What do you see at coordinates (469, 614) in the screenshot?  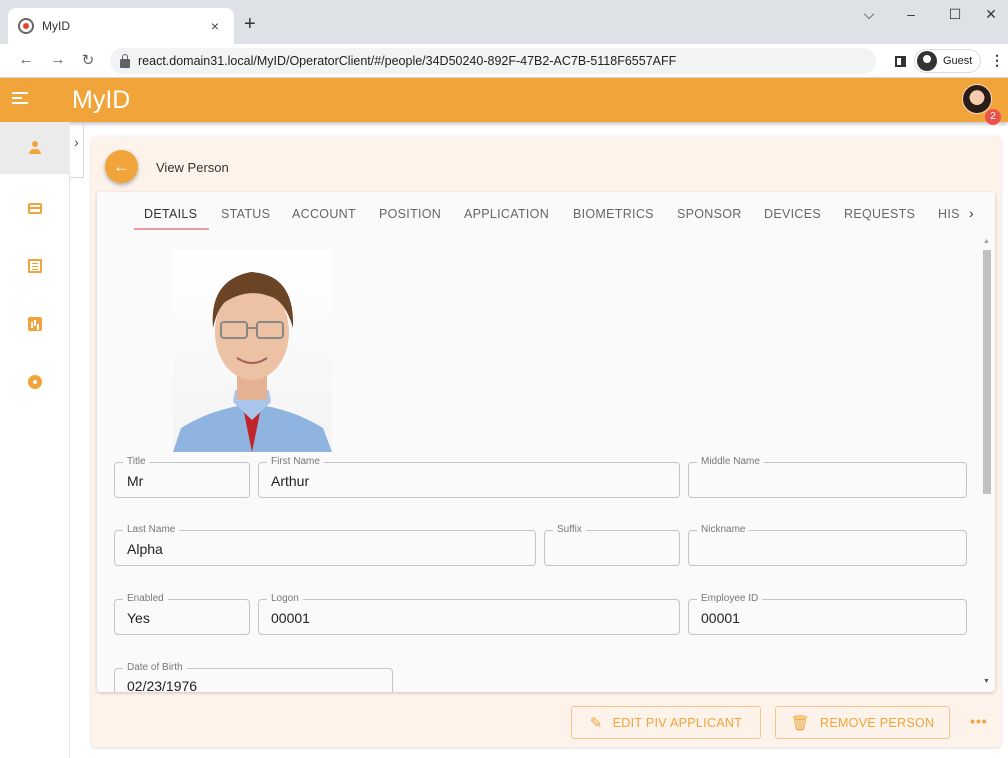 I see `logon-field: Logon 00001` at bounding box center [469, 614].